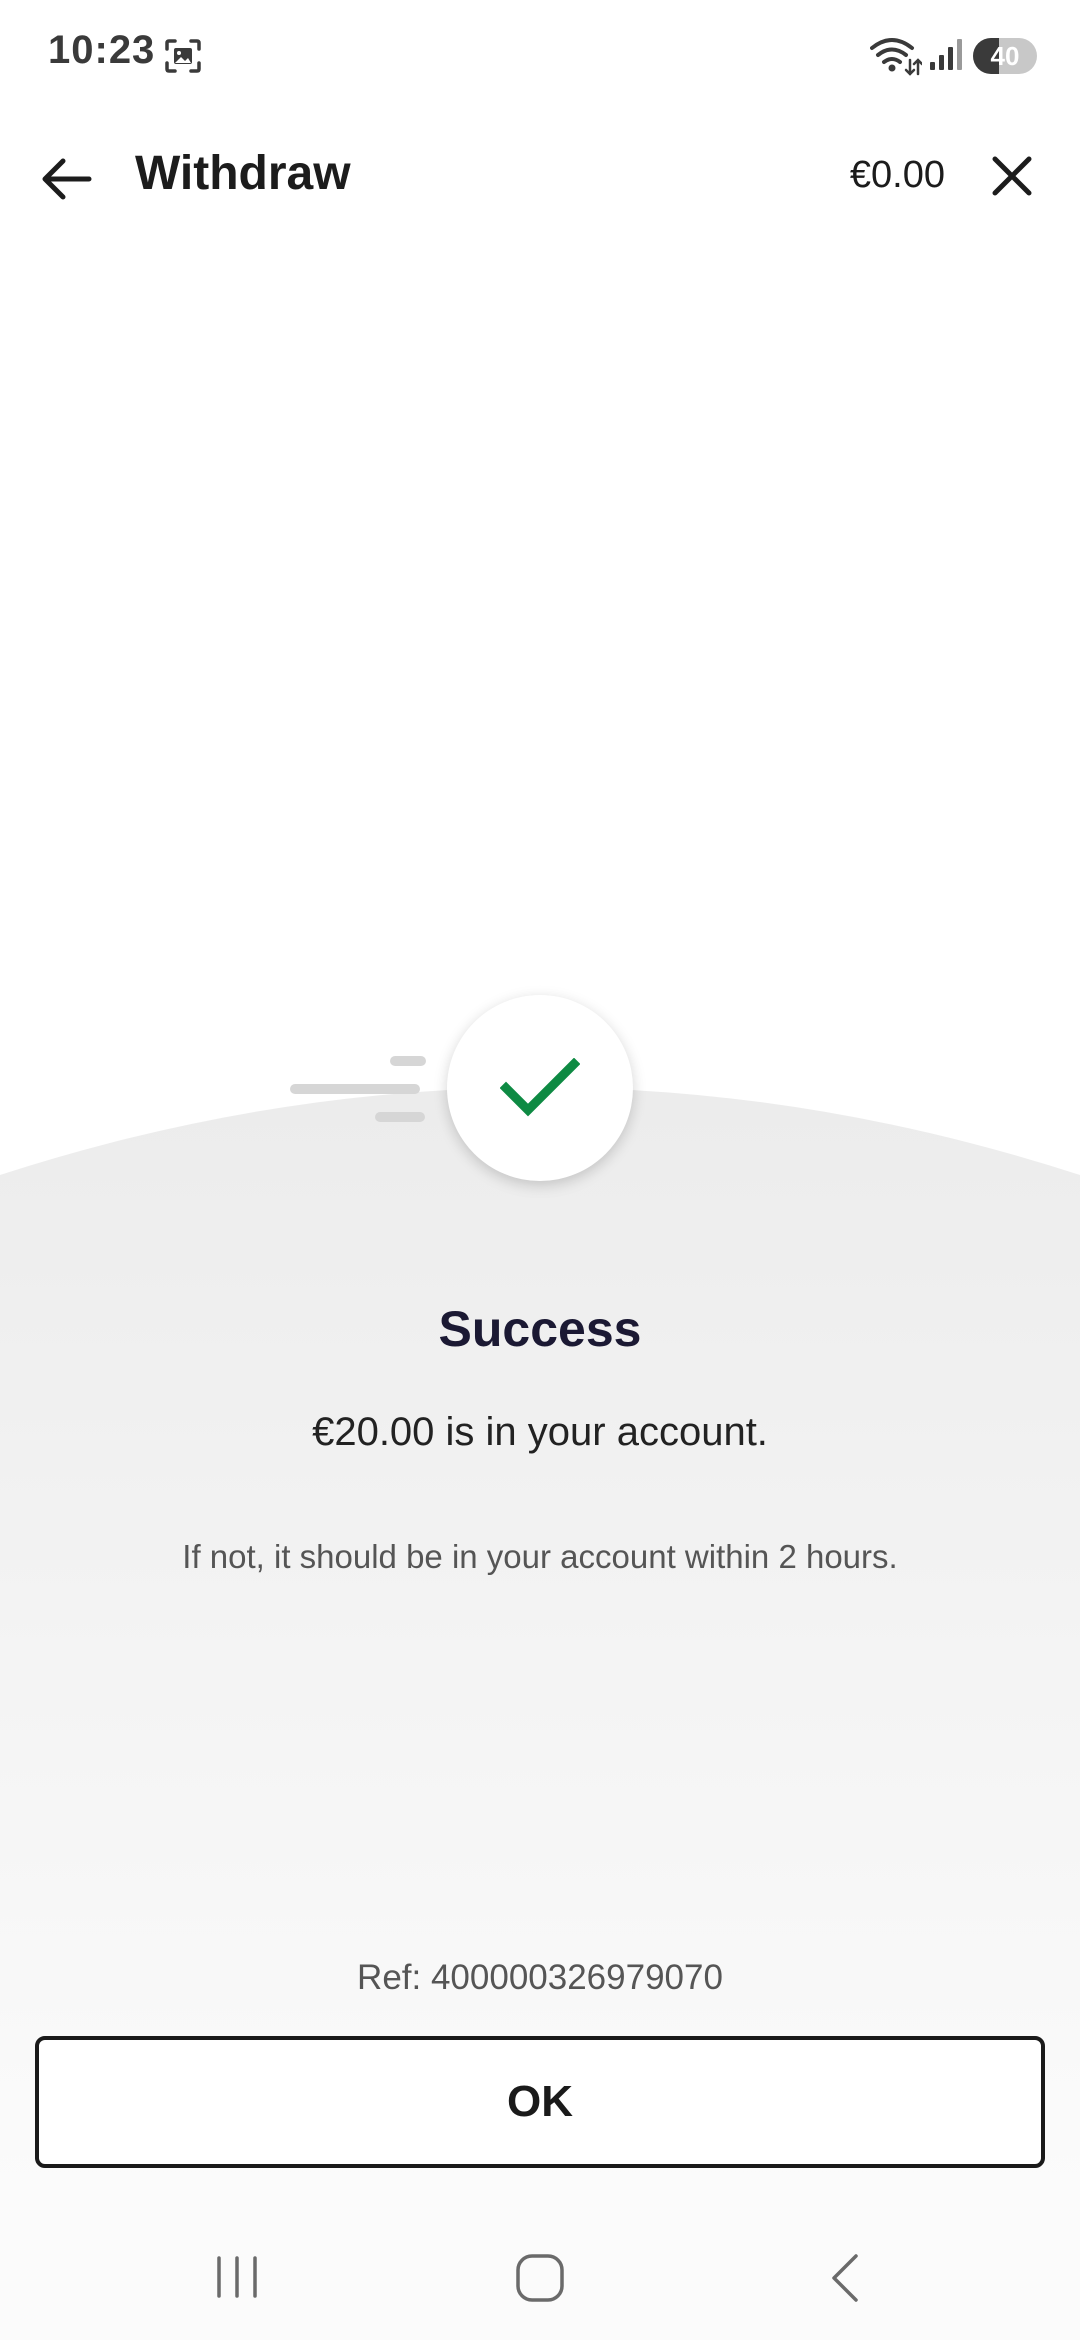  I want to click on success-badge, so click(540, 1088).